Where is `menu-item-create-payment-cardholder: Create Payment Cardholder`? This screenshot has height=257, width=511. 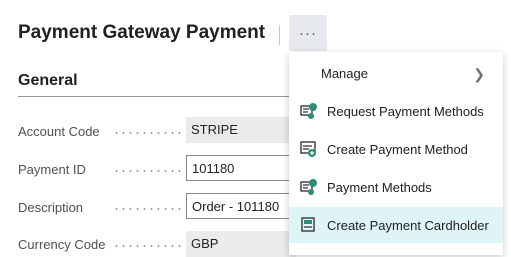
menu-item-create-payment-cardholder: Create Payment Cardholder is located at coordinates (396, 225).